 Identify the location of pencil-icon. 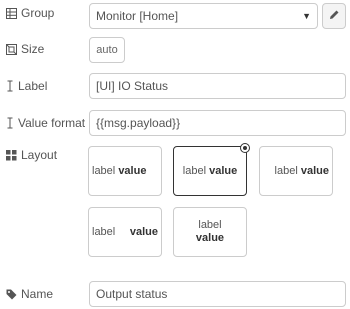
(334, 16).